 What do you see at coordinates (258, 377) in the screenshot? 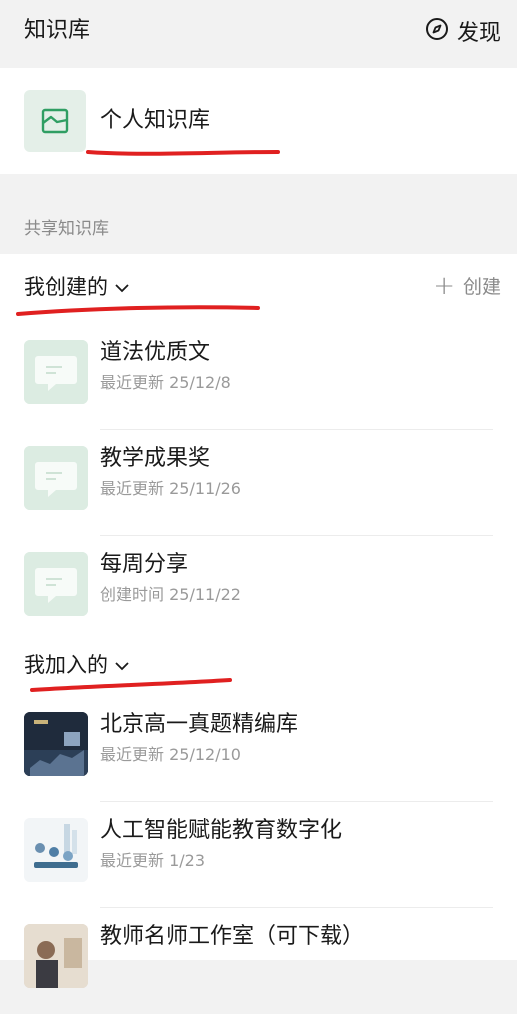
I see `list-item: 道法优质文 最近更新 25/12/8` at bounding box center [258, 377].